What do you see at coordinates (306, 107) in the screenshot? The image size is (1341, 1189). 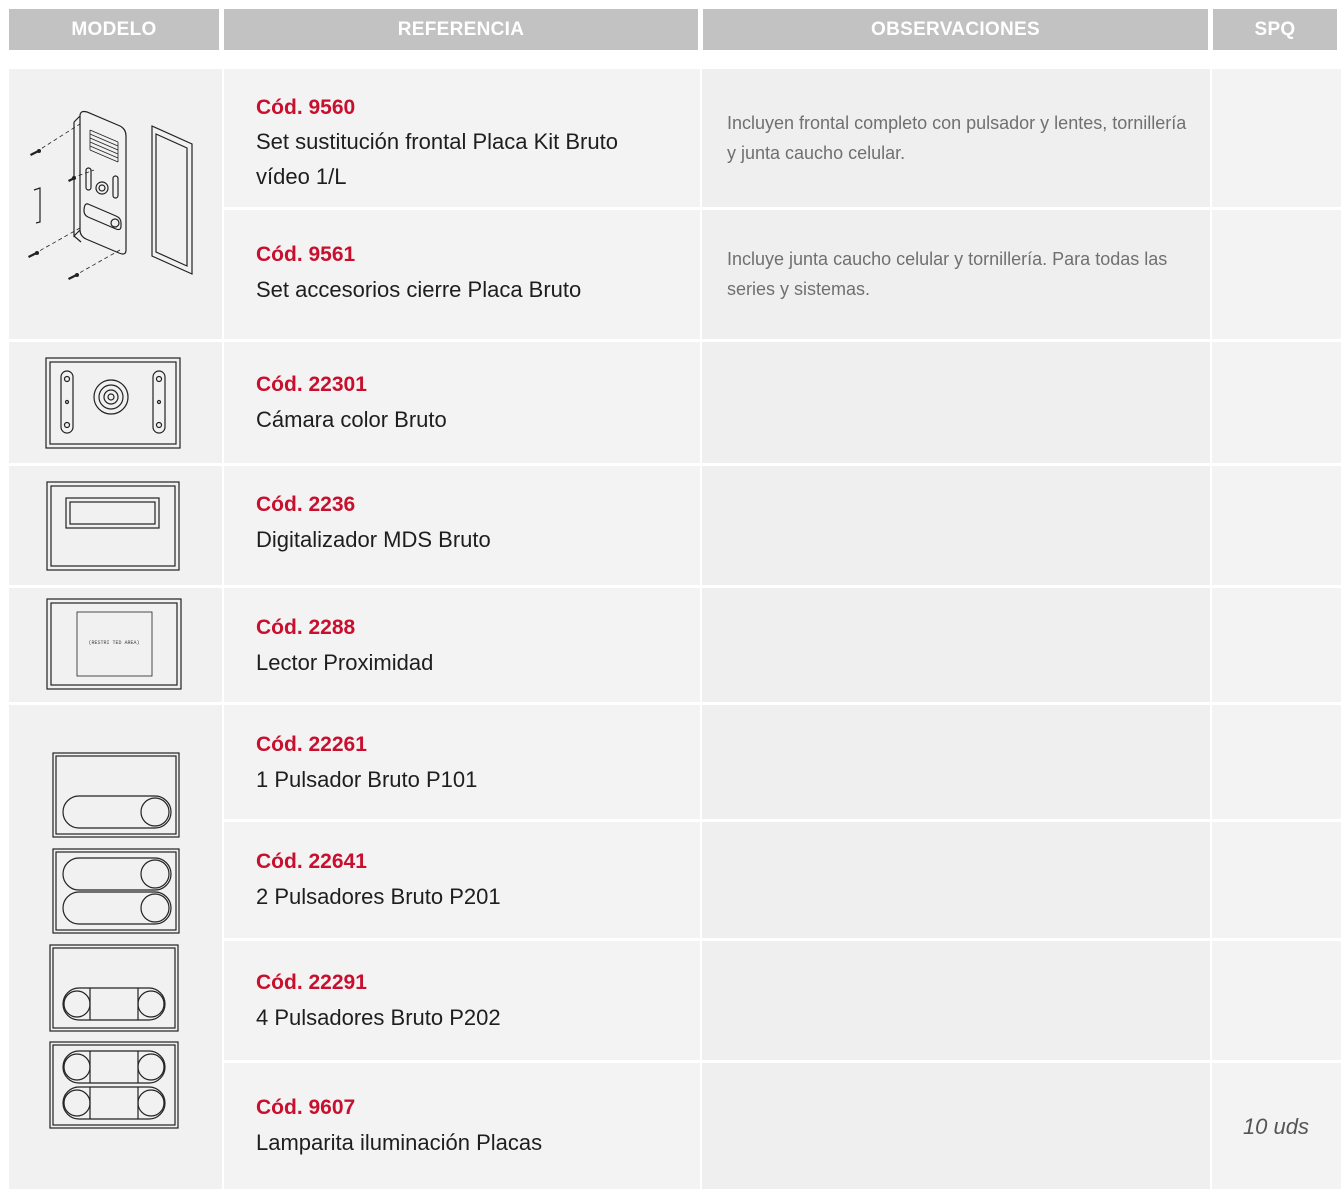 I see `code-9560: Cód. 9560` at bounding box center [306, 107].